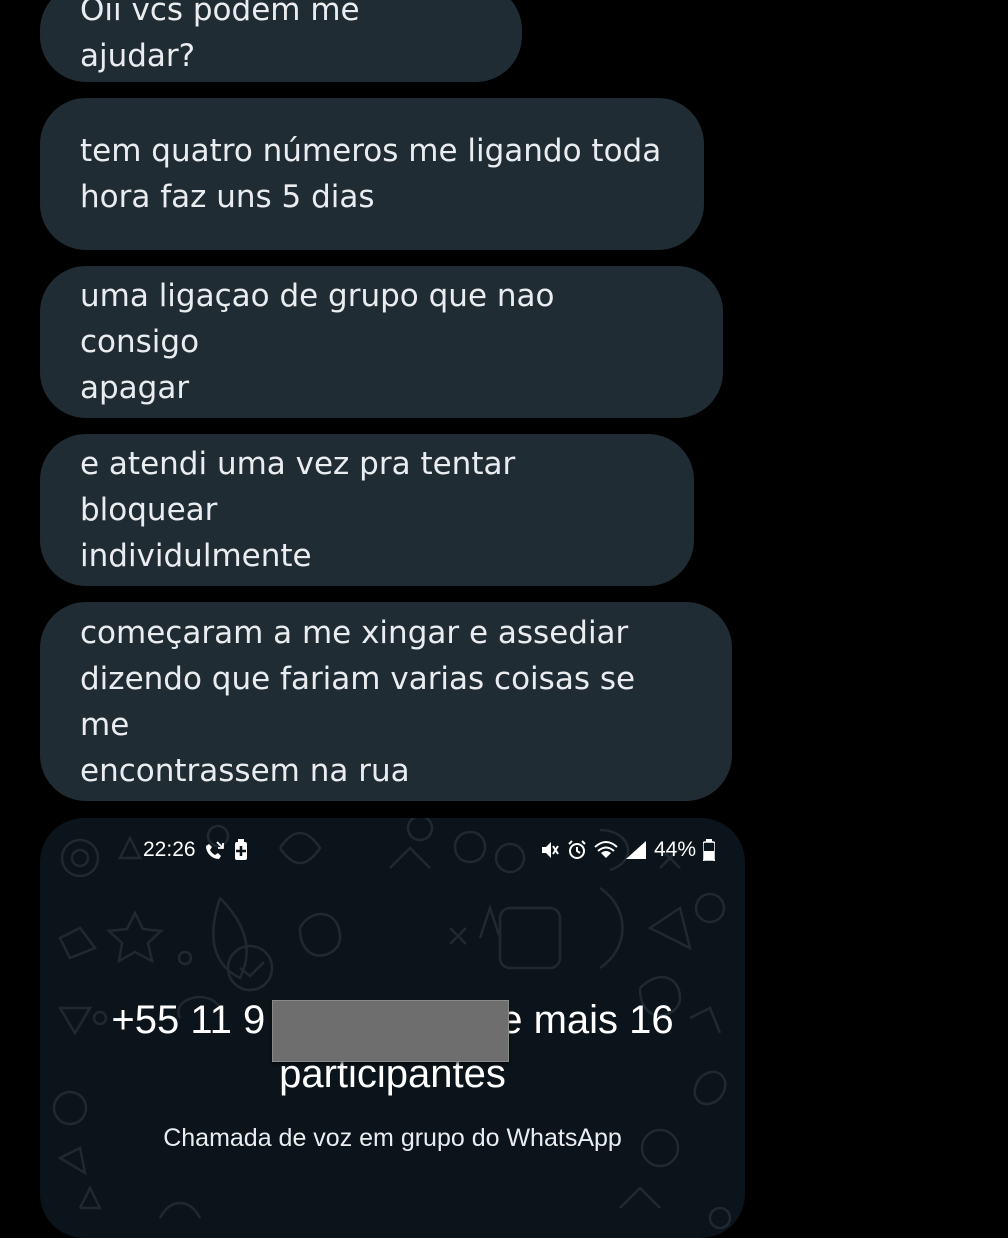  Describe the element at coordinates (169, 849) in the screenshot. I see `status-time: 22:26` at that location.